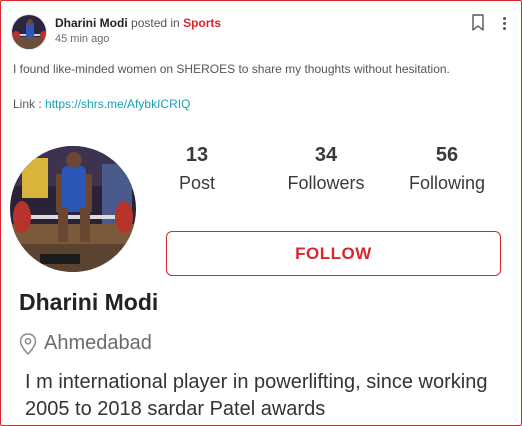 This screenshot has width=522, height=426. Describe the element at coordinates (447, 155) in the screenshot. I see `stat-value: 56` at that location.